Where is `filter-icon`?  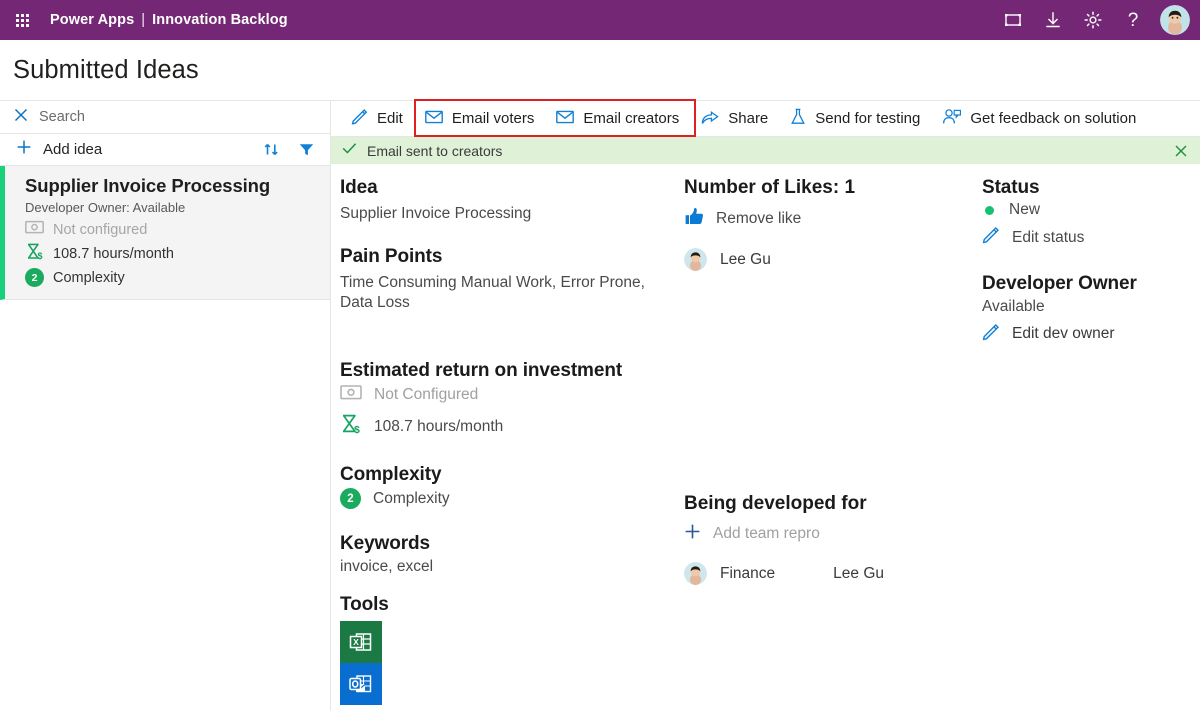 filter-icon is located at coordinates (306, 150).